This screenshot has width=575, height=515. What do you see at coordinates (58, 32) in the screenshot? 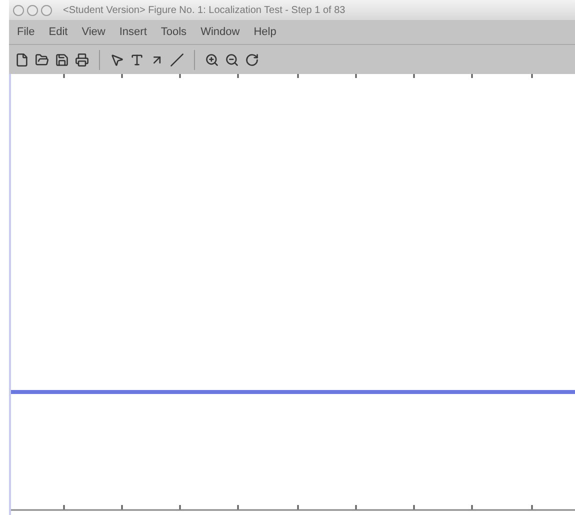
I see `menu-item: Edit` at bounding box center [58, 32].